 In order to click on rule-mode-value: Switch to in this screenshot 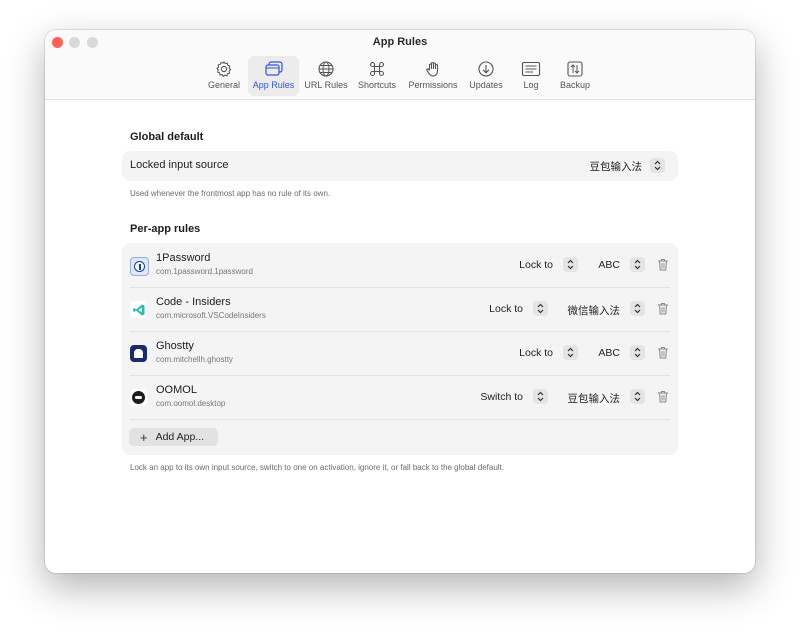, I will do `click(501, 397)`.